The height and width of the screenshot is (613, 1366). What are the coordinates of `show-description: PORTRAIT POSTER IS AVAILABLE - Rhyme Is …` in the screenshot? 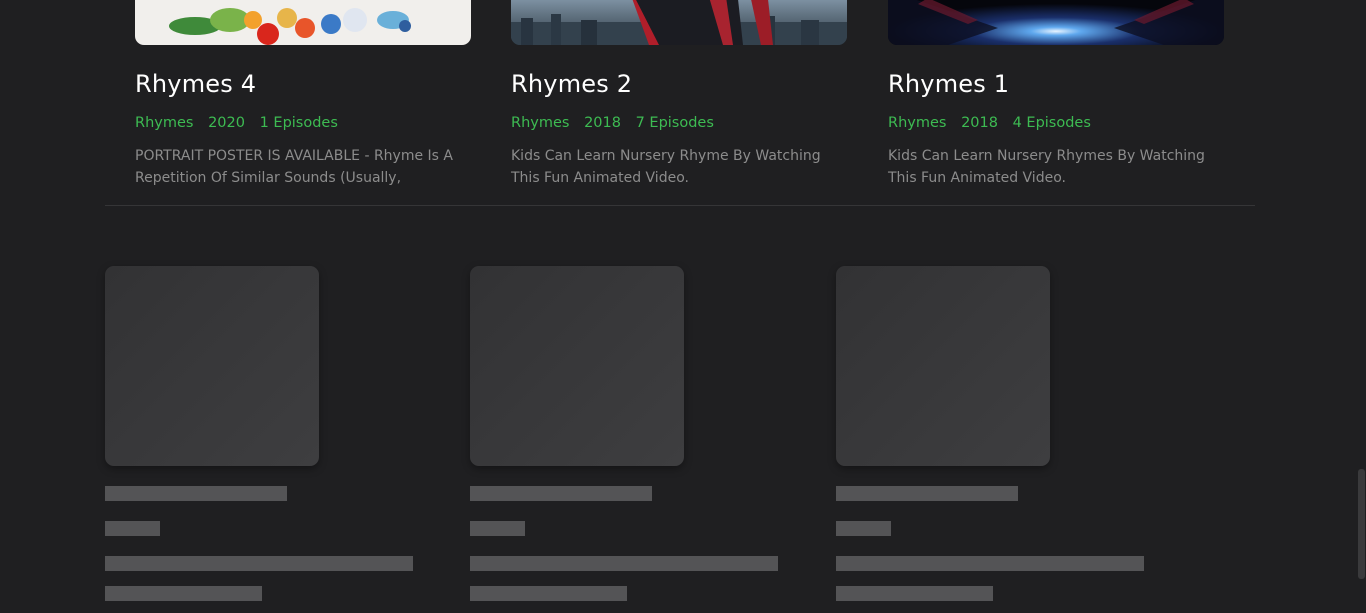 It's located at (294, 167).